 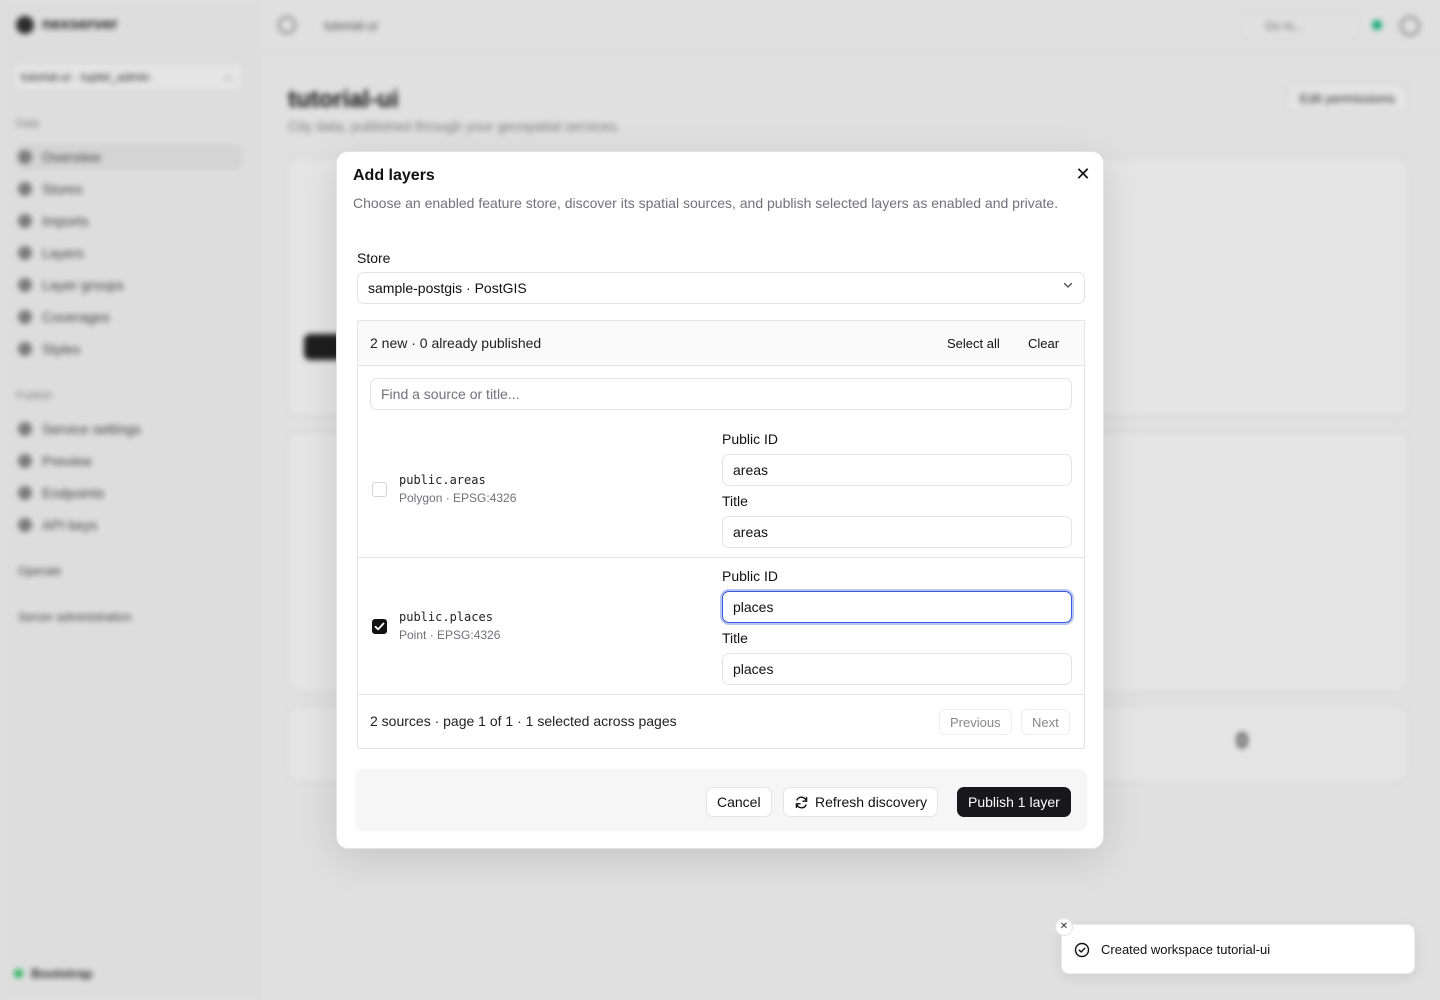 What do you see at coordinates (1064, 927) in the screenshot?
I see `toast-close-icon: ✕` at bounding box center [1064, 927].